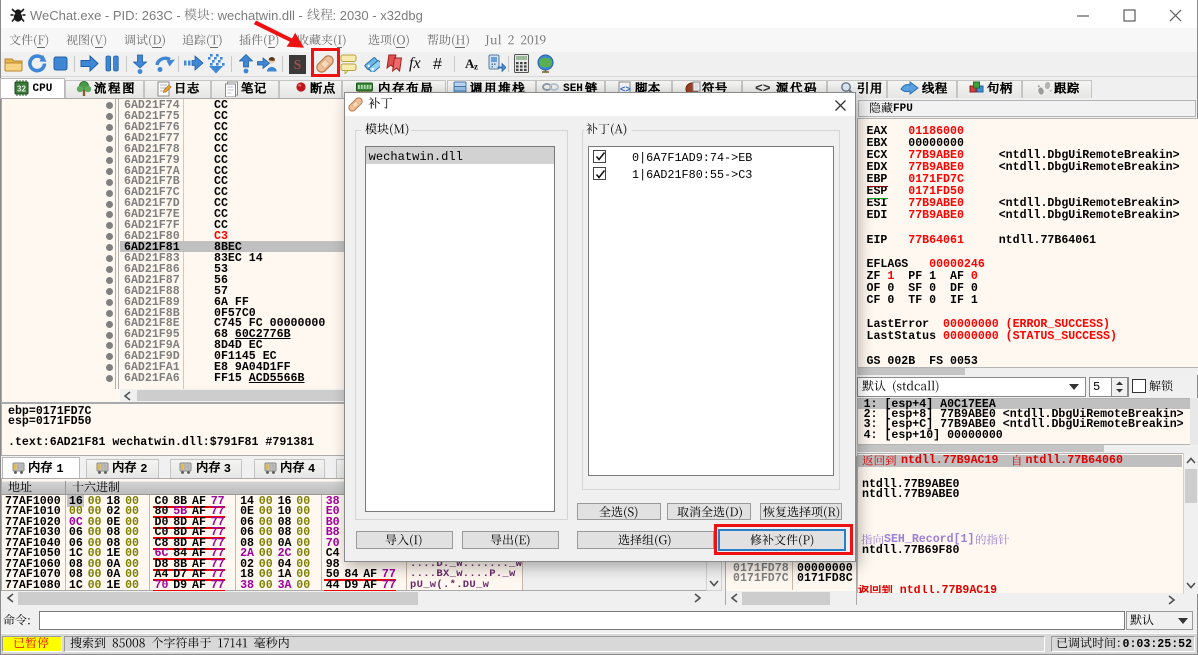 Image resolution: width=1198 pixels, height=655 pixels. What do you see at coordinates (21, 89) in the screenshot?
I see `svg-text: 32` at bounding box center [21, 89].